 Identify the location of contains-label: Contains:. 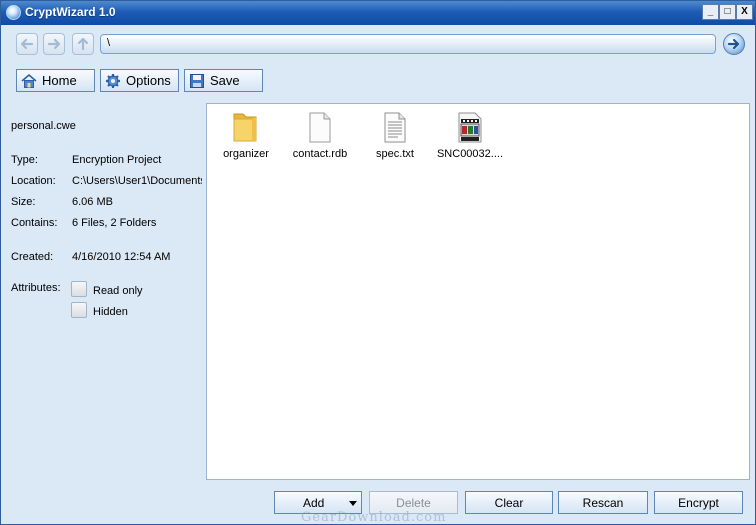
(34, 223).